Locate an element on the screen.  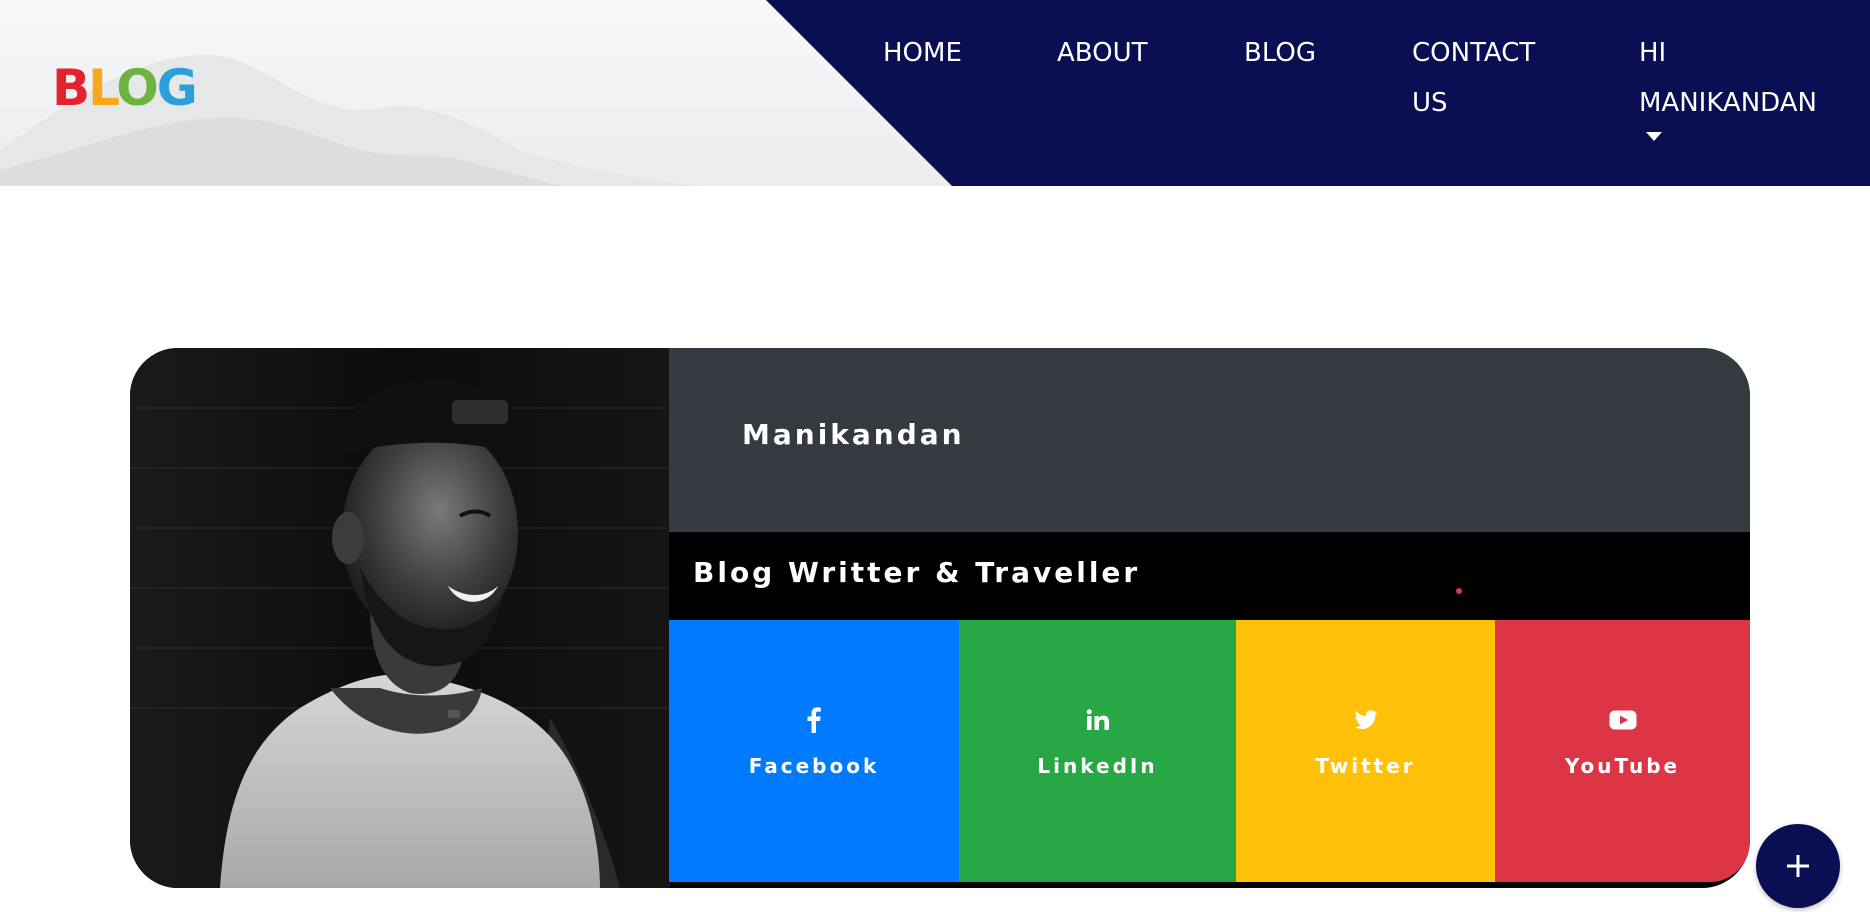
youtube-label: YouTube is located at coordinates (1622, 766).